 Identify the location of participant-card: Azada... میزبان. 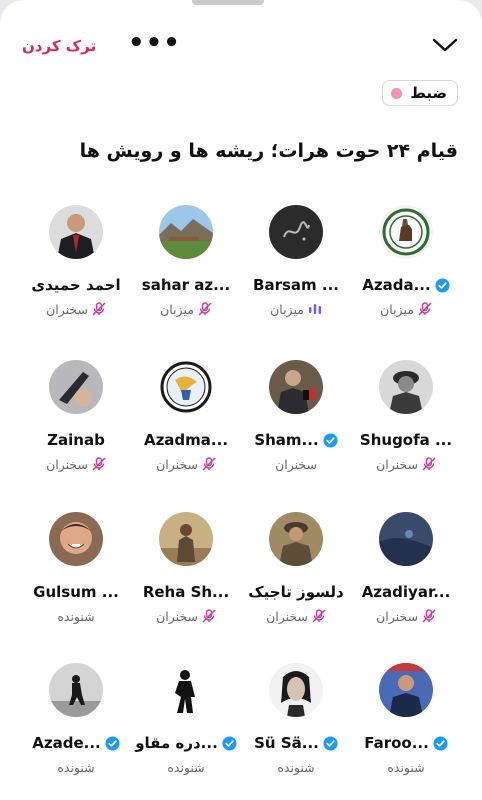
(406, 270).